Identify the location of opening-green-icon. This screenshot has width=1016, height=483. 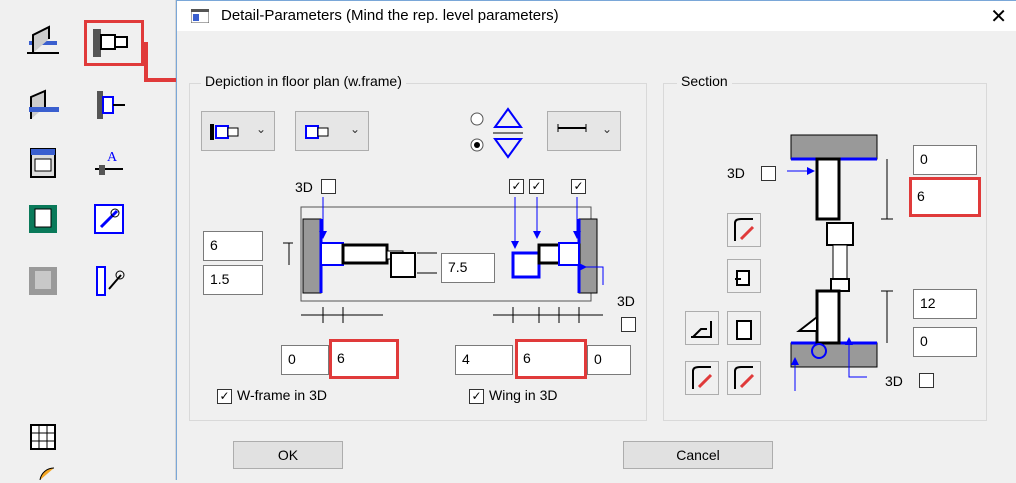
(42, 218).